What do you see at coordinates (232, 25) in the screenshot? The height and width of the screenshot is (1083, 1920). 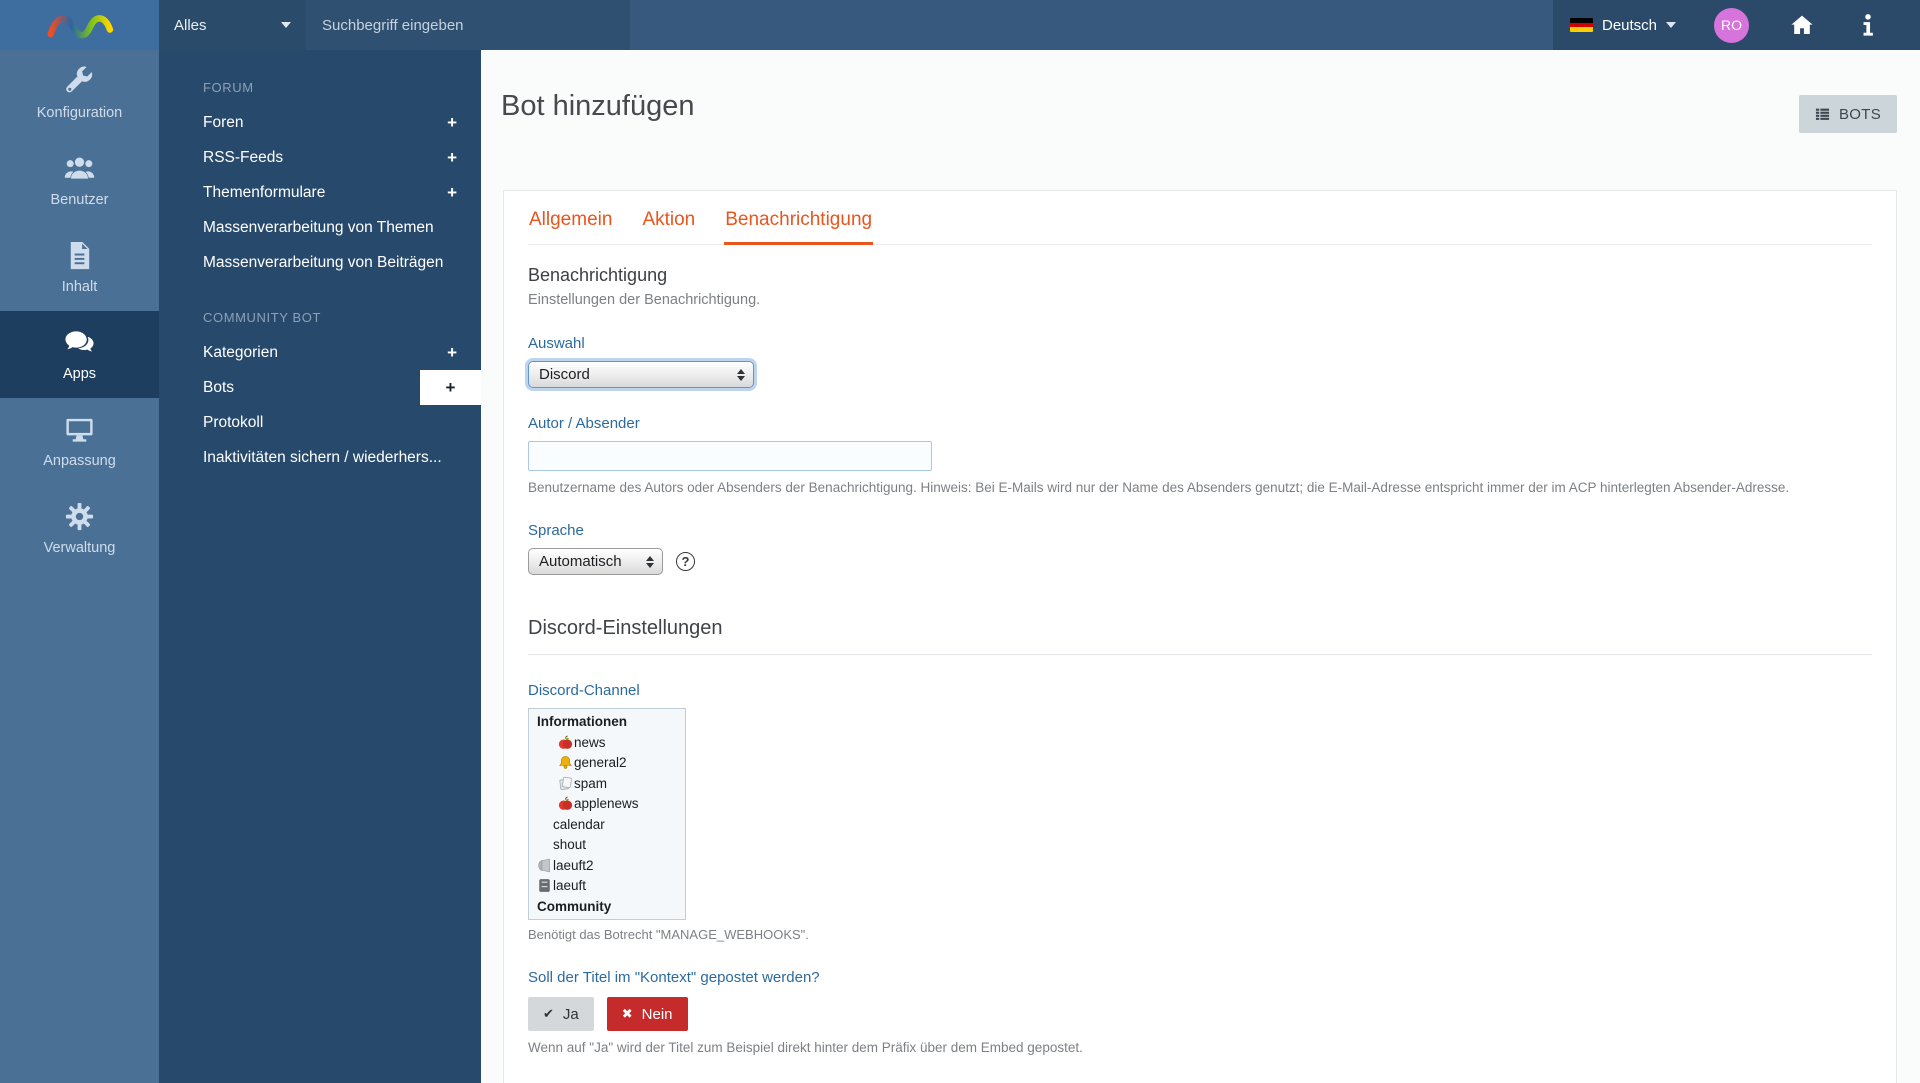 I see `search-scope-dropdown: Alles` at bounding box center [232, 25].